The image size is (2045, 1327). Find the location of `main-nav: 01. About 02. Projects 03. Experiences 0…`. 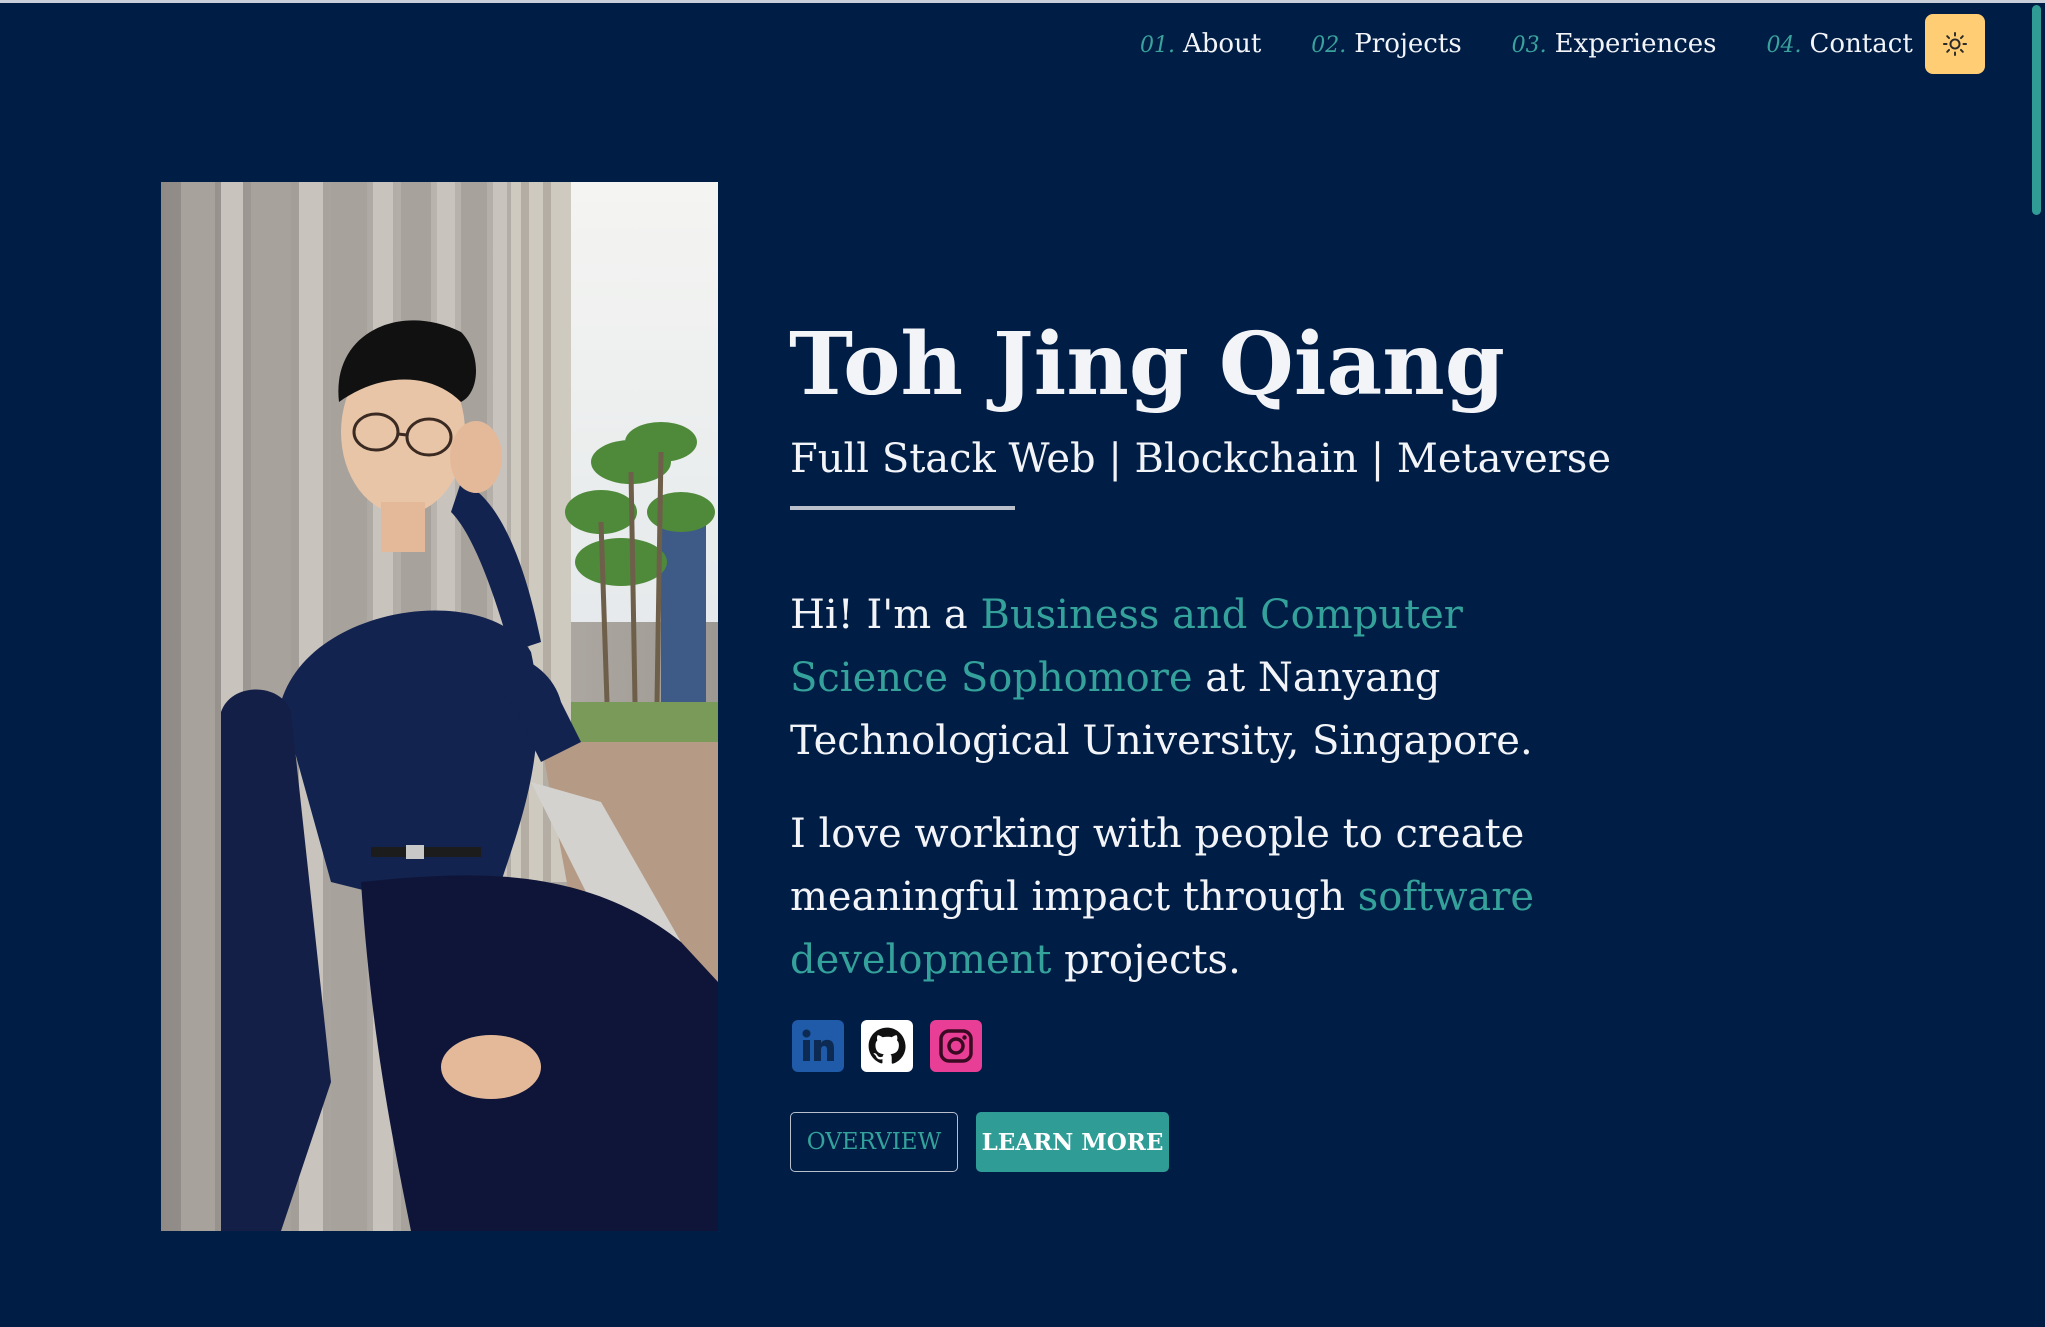

main-nav: 01. About 02. Projects 03. Experiences 0… is located at coordinates (1526, 44).